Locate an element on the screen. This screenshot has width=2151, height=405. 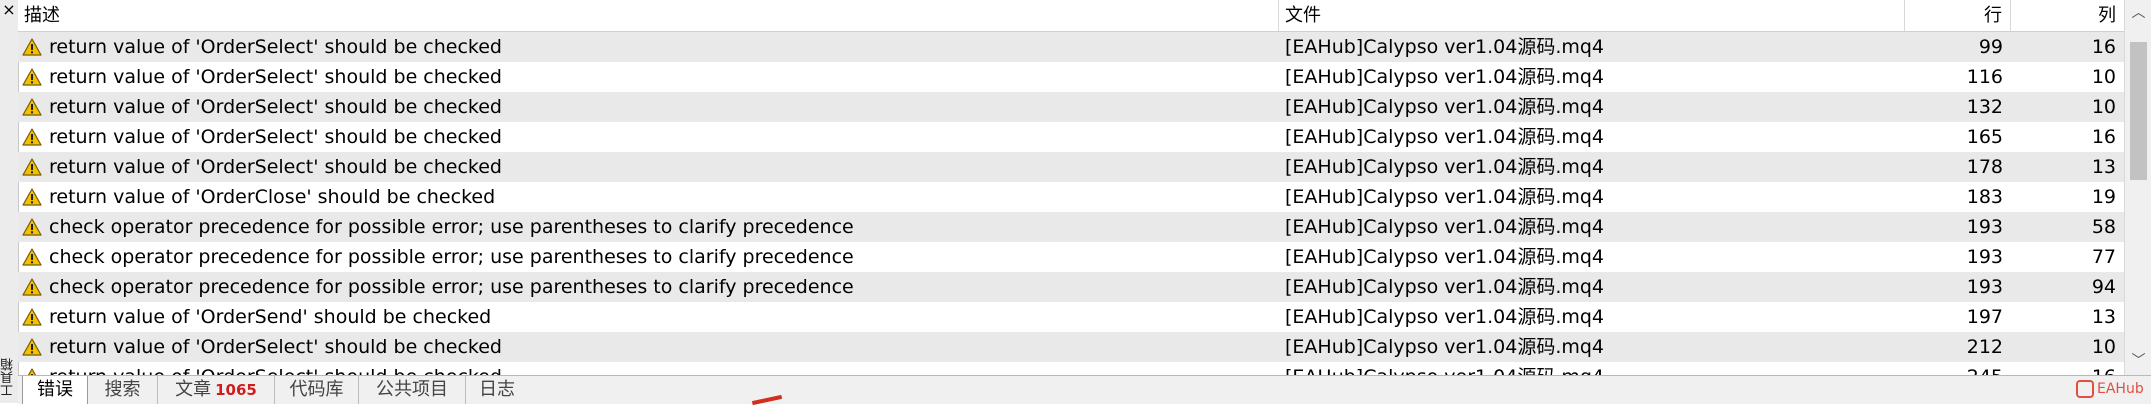
line-cell: 99 is located at coordinates (1990, 47).